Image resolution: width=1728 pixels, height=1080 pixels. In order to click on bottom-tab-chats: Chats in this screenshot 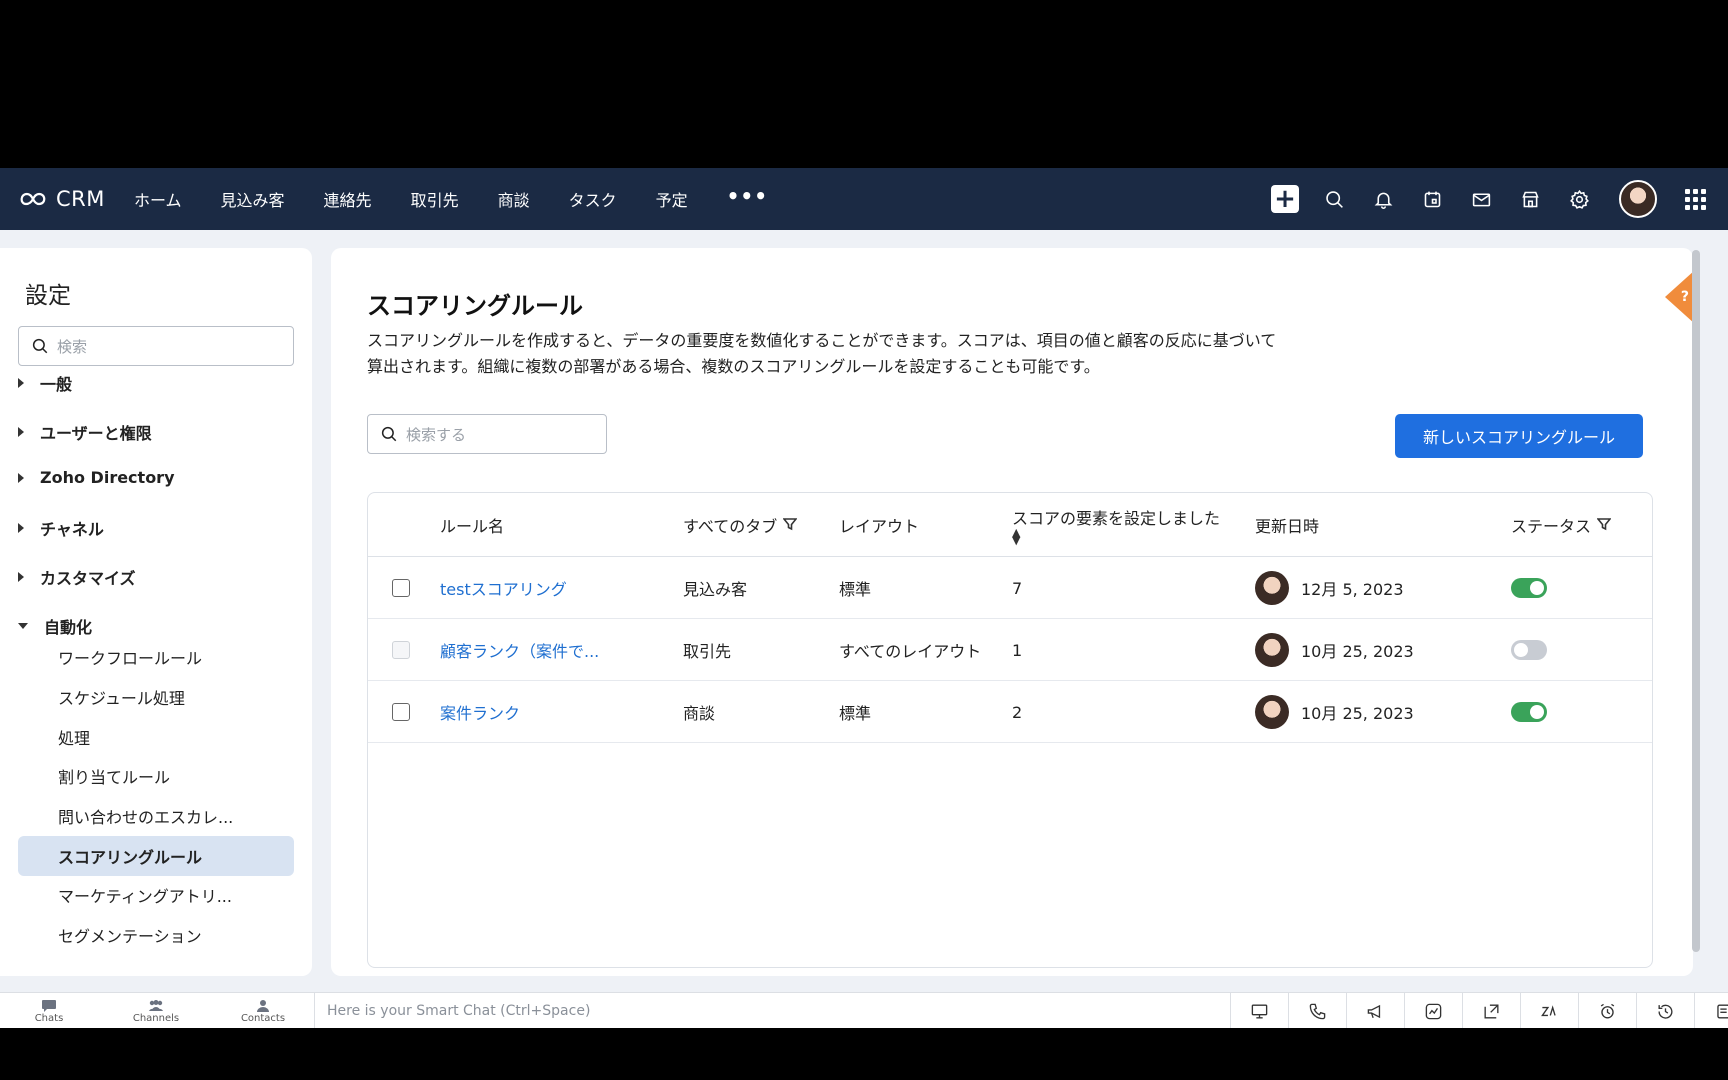, I will do `click(49, 1010)`.